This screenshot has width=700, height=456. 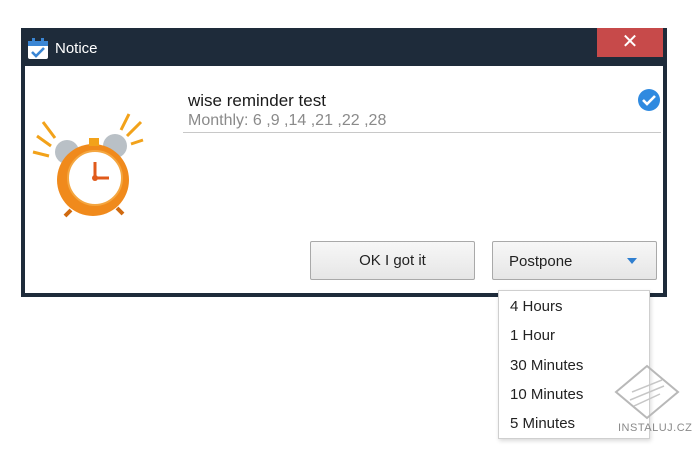 What do you see at coordinates (88, 165) in the screenshot?
I see `alarm-clock-icon` at bounding box center [88, 165].